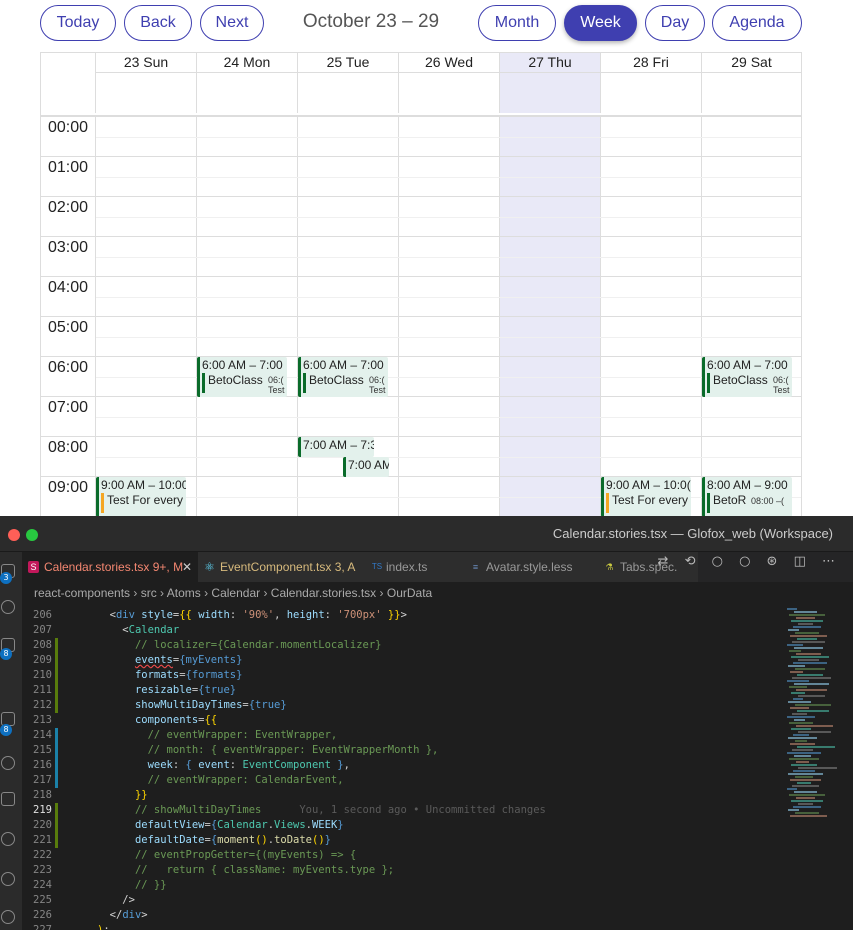 Image resolution: width=853 pixels, height=930 pixels. What do you see at coordinates (8, 799) in the screenshot?
I see `testing-icon` at bounding box center [8, 799].